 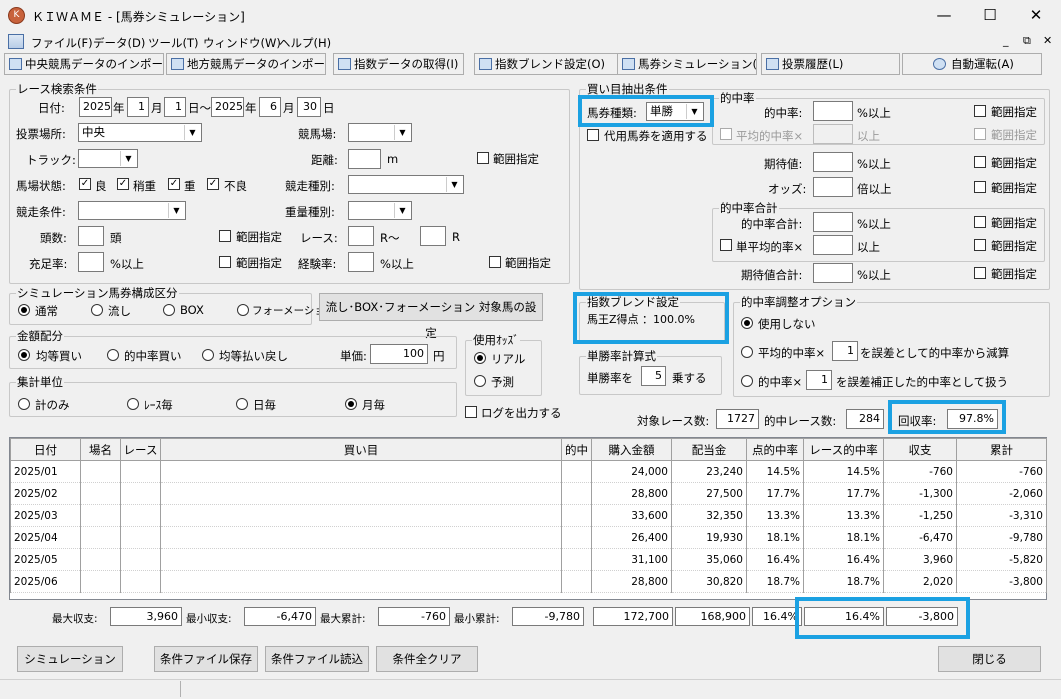 What do you see at coordinates (528, 559) in the screenshot?
I see `table-row: 2025/05 31,100 35,060 16.4% 16.4% 3,960 -5,820` at bounding box center [528, 559].